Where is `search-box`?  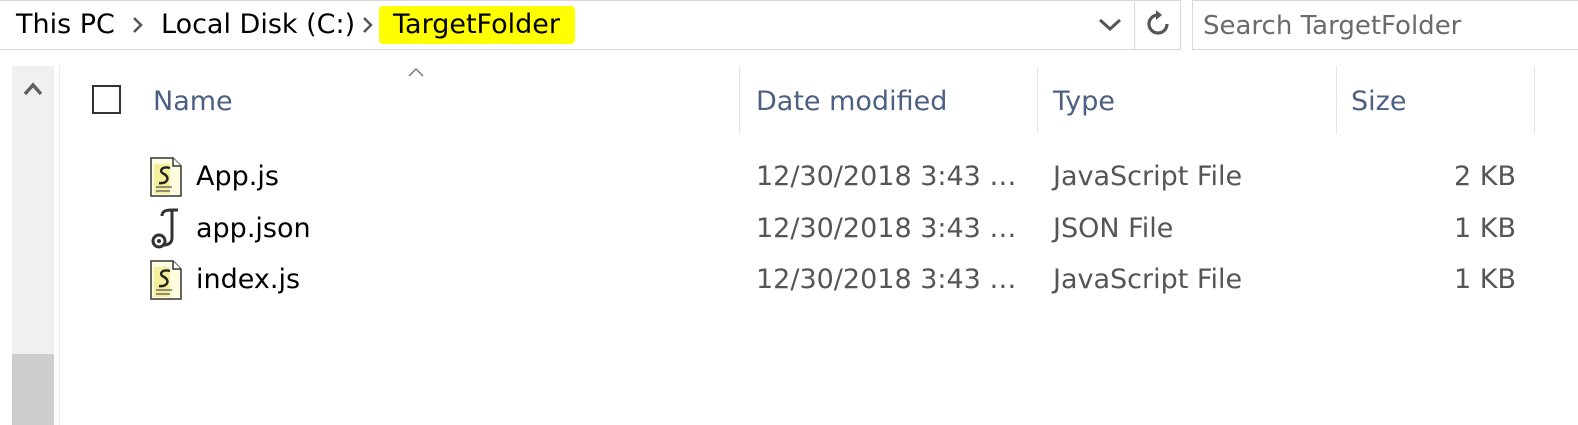 search-box is located at coordinates (1385, 25).